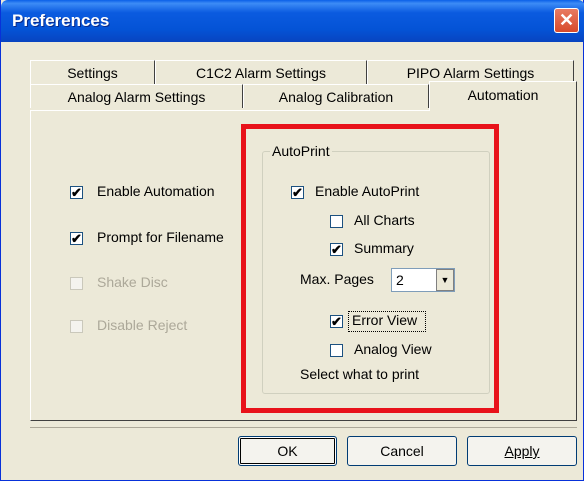  I want to click on enable-automation-checkbox: ✔, so click(76, 192).